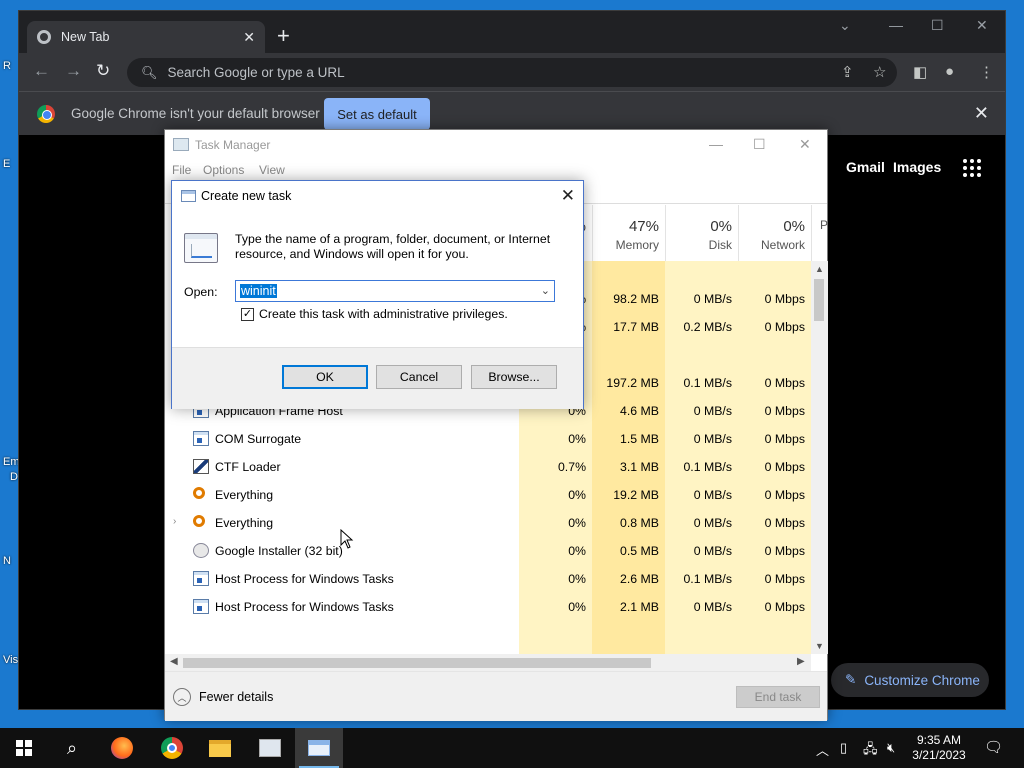  Describe the element at coordinates (939, 740) in the screenshot. I see `clock-time: 9:35 AM` at that location.